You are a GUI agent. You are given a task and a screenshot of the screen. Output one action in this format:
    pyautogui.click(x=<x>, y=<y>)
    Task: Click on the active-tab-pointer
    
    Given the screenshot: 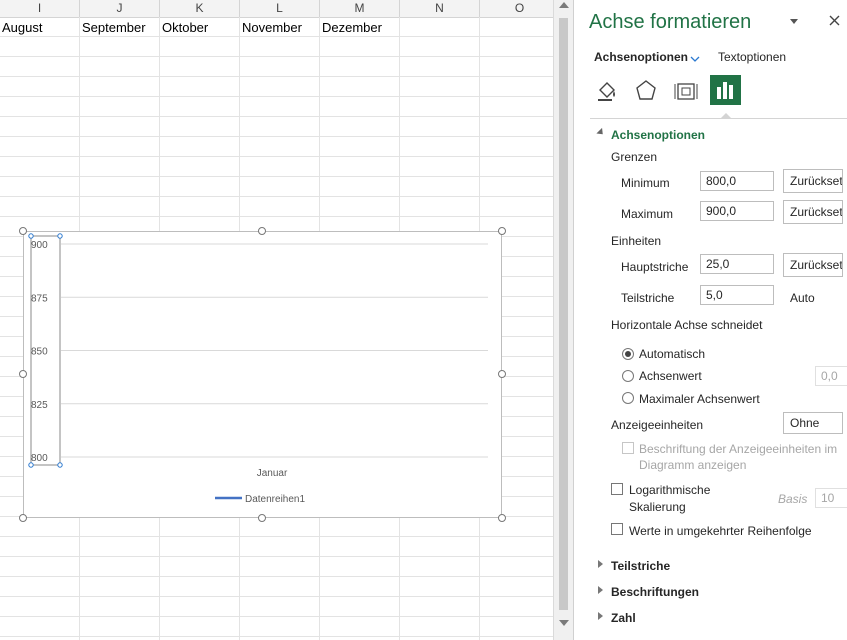 What is the action you would take?
    pyautogui.click(x=726, y=116)
    